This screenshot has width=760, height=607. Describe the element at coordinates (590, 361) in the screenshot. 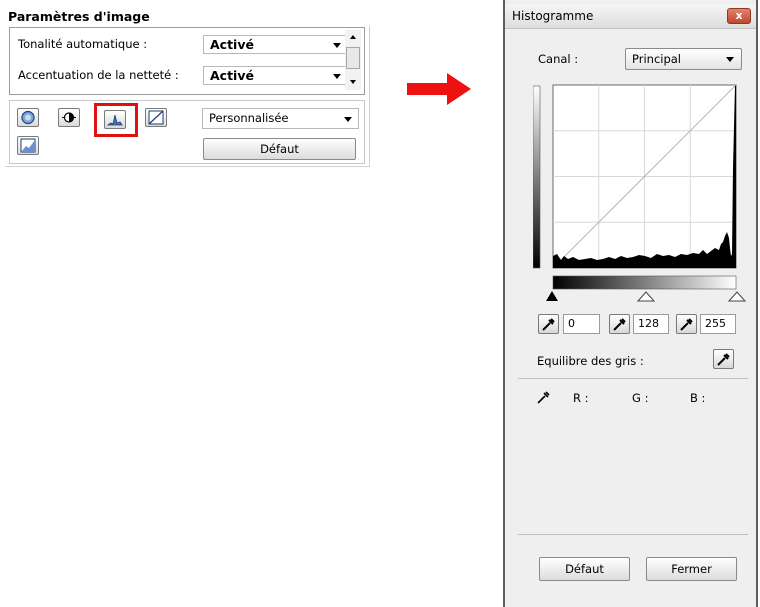

I see `gray-balance-label: Equilibre des gris :` at that location.